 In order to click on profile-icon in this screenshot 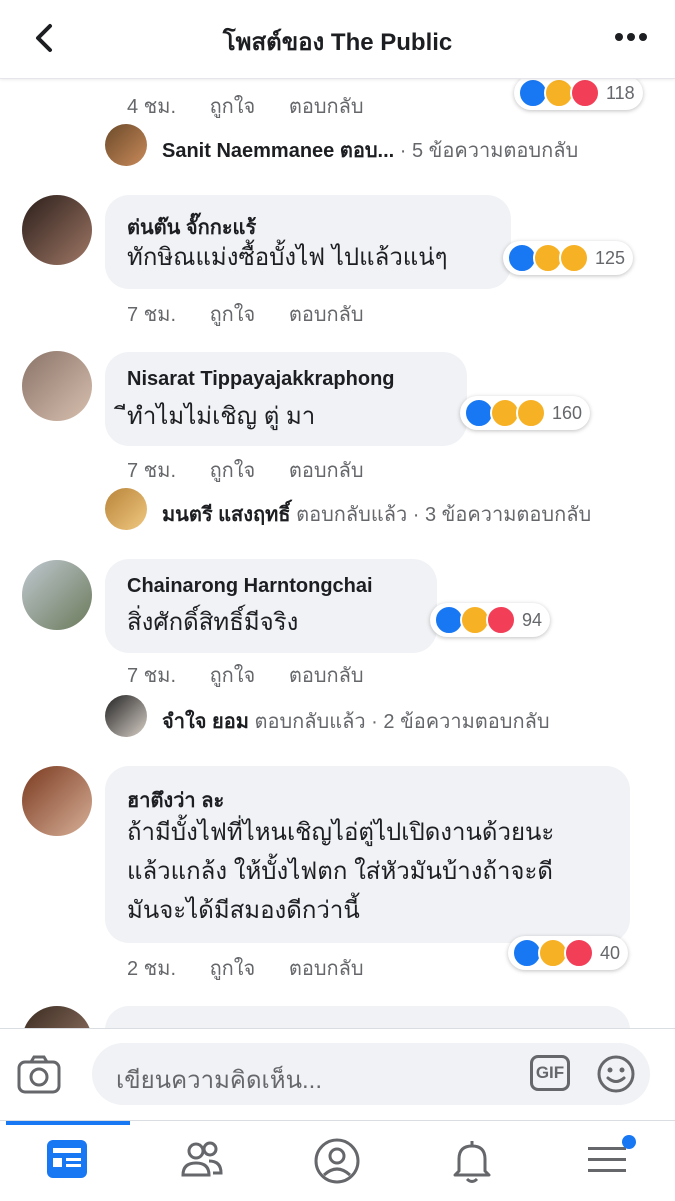, I will do `click(337, 1161)`.